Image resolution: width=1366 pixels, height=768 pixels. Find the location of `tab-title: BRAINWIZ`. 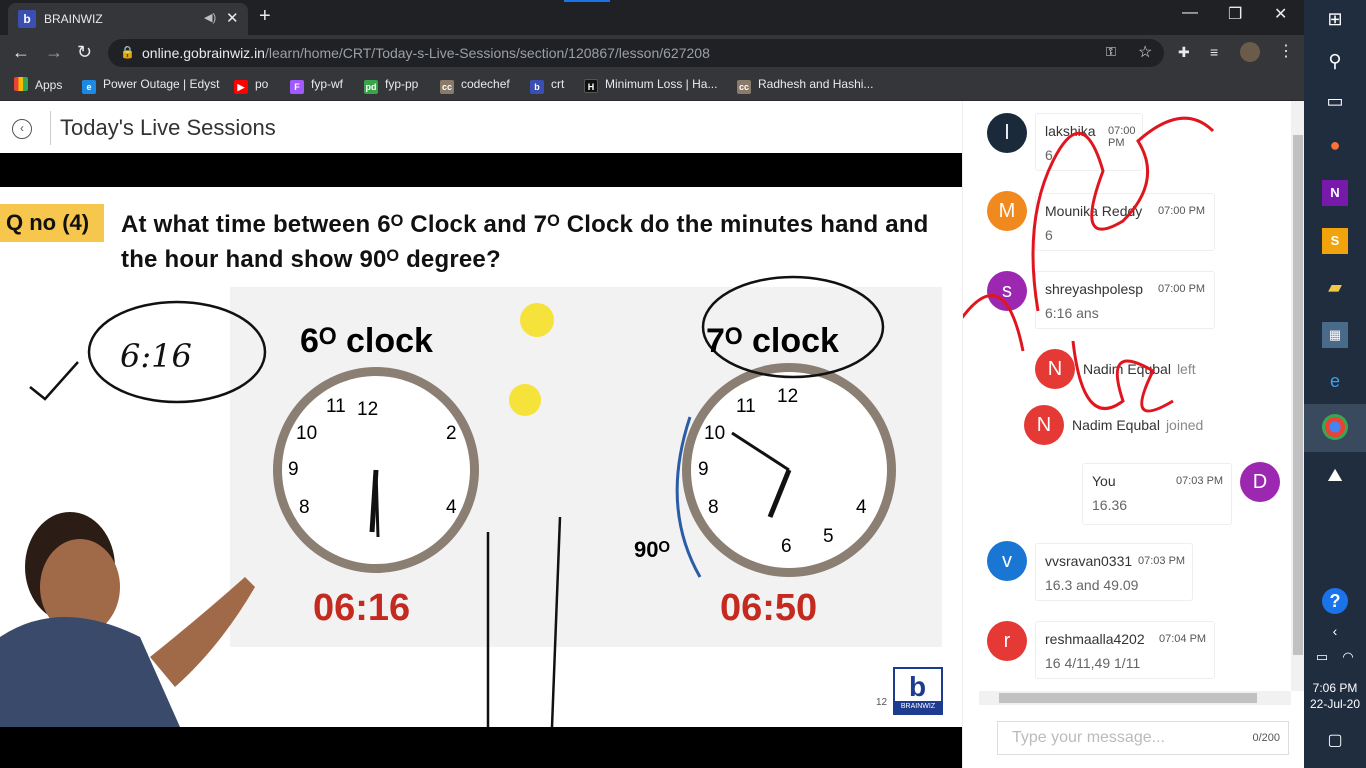

tab-title: BRAINWIZ is located at coordinates (73, 19).